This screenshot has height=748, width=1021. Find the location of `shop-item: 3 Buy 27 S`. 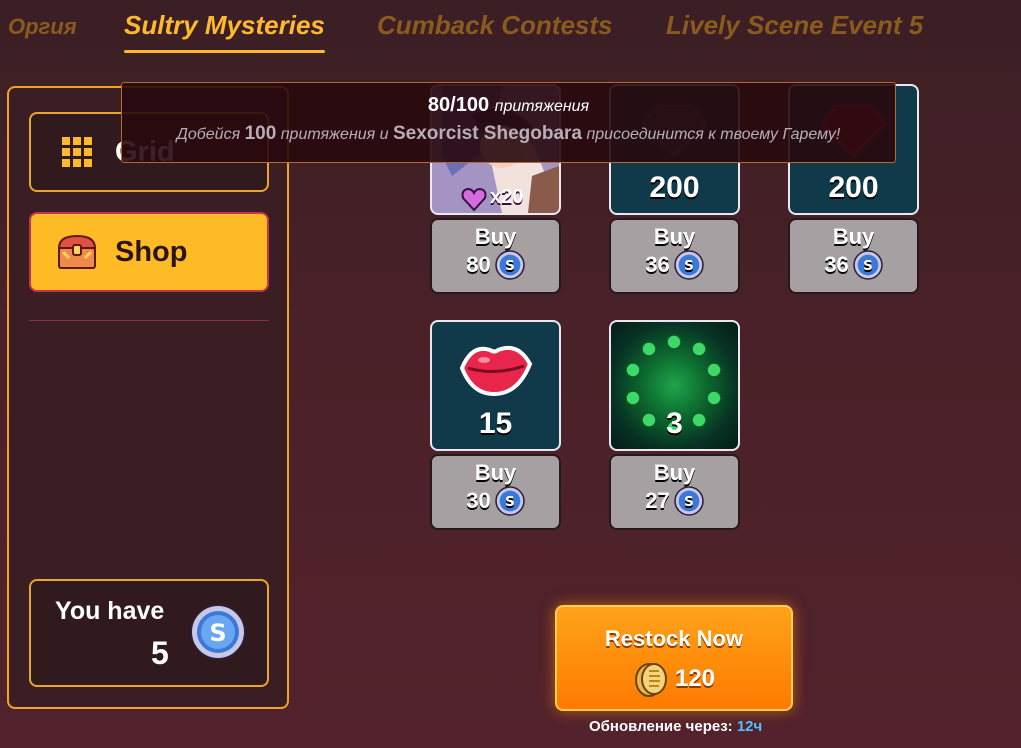

shop-item: 3 Buy 27 S is located at coordinates (674, 425).